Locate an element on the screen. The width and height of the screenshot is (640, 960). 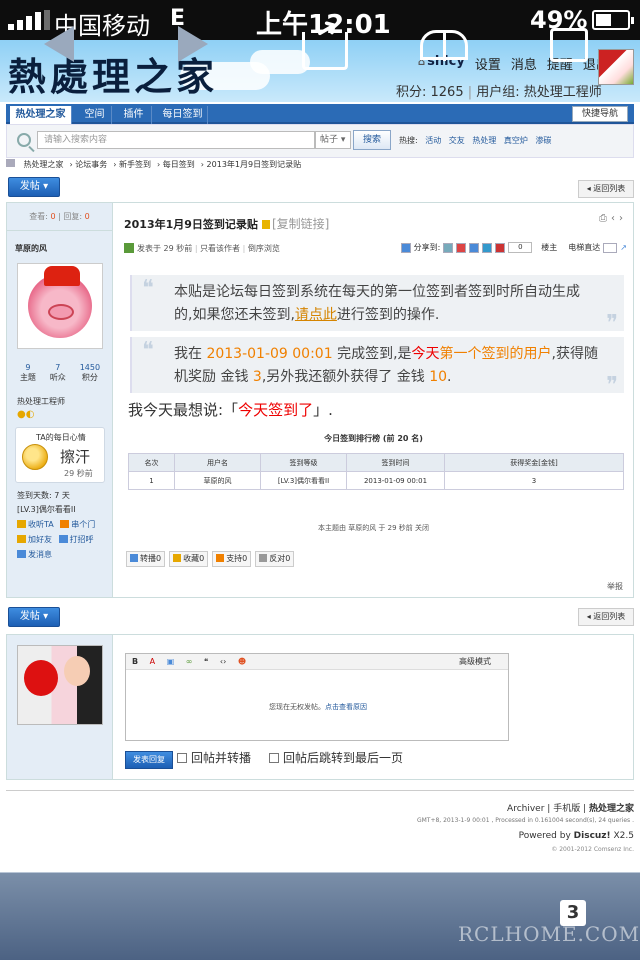
share-bar: 分享到: 0 楼主 电梯直达 ↗ is located at coordinates (513, 247).